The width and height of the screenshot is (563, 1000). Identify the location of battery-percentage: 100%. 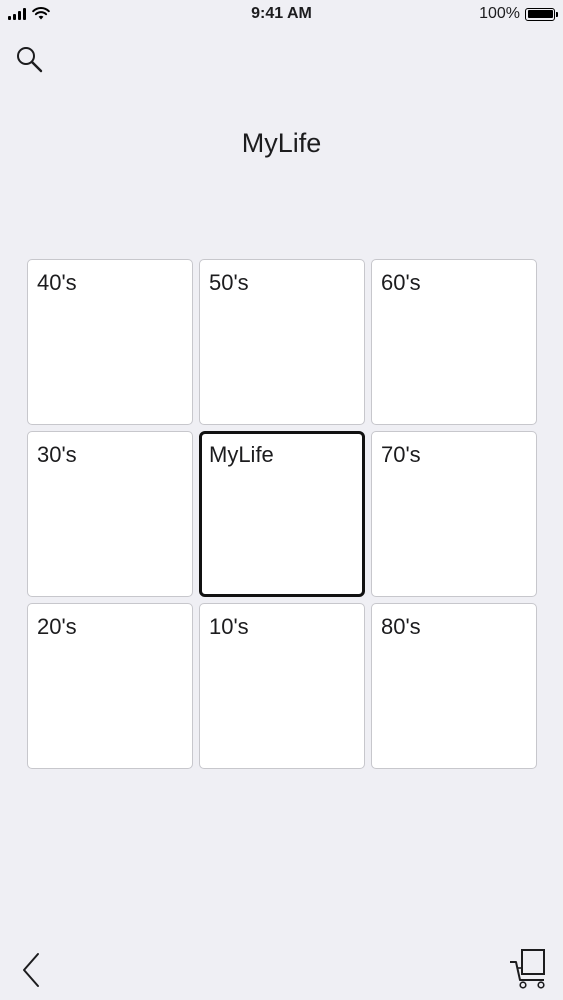
(499, 13).